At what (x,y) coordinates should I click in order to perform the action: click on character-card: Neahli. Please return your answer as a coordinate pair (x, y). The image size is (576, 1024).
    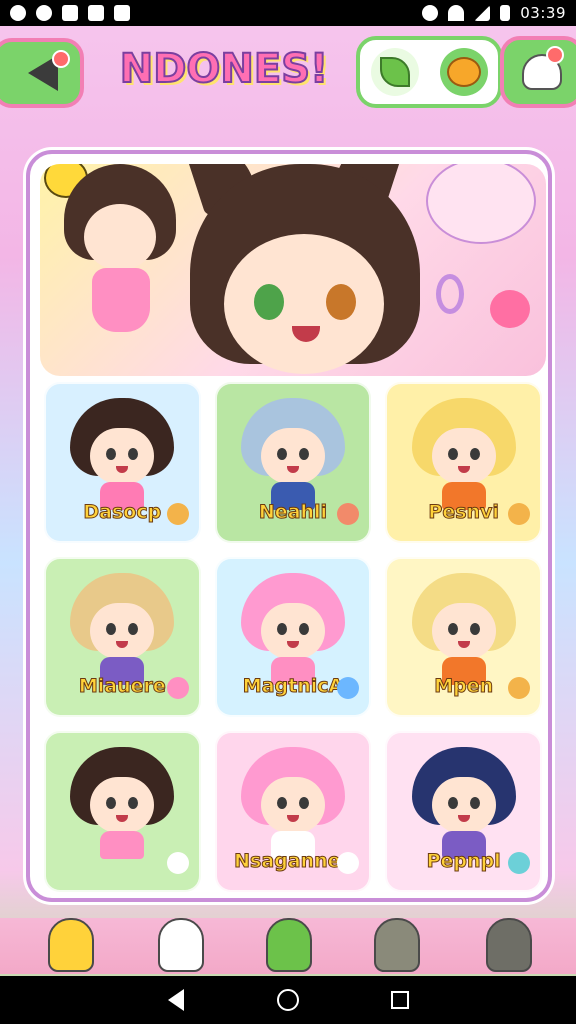
    Looking at the image, I should click on (293, 462).